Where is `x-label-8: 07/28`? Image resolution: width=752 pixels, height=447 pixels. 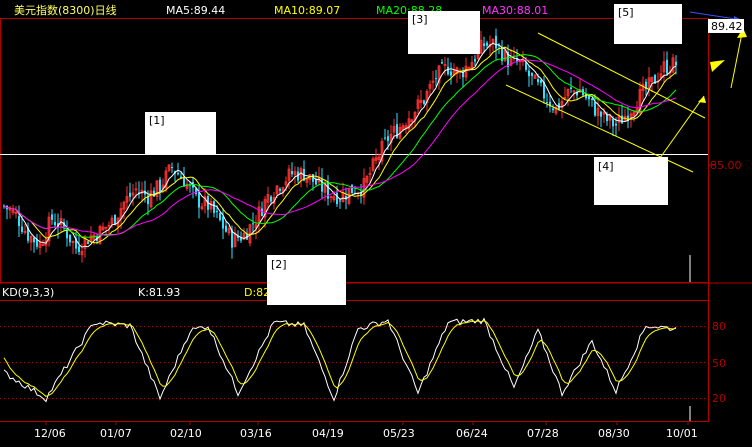 x-label-8: 07/28 is located at coordinates (543, 433).